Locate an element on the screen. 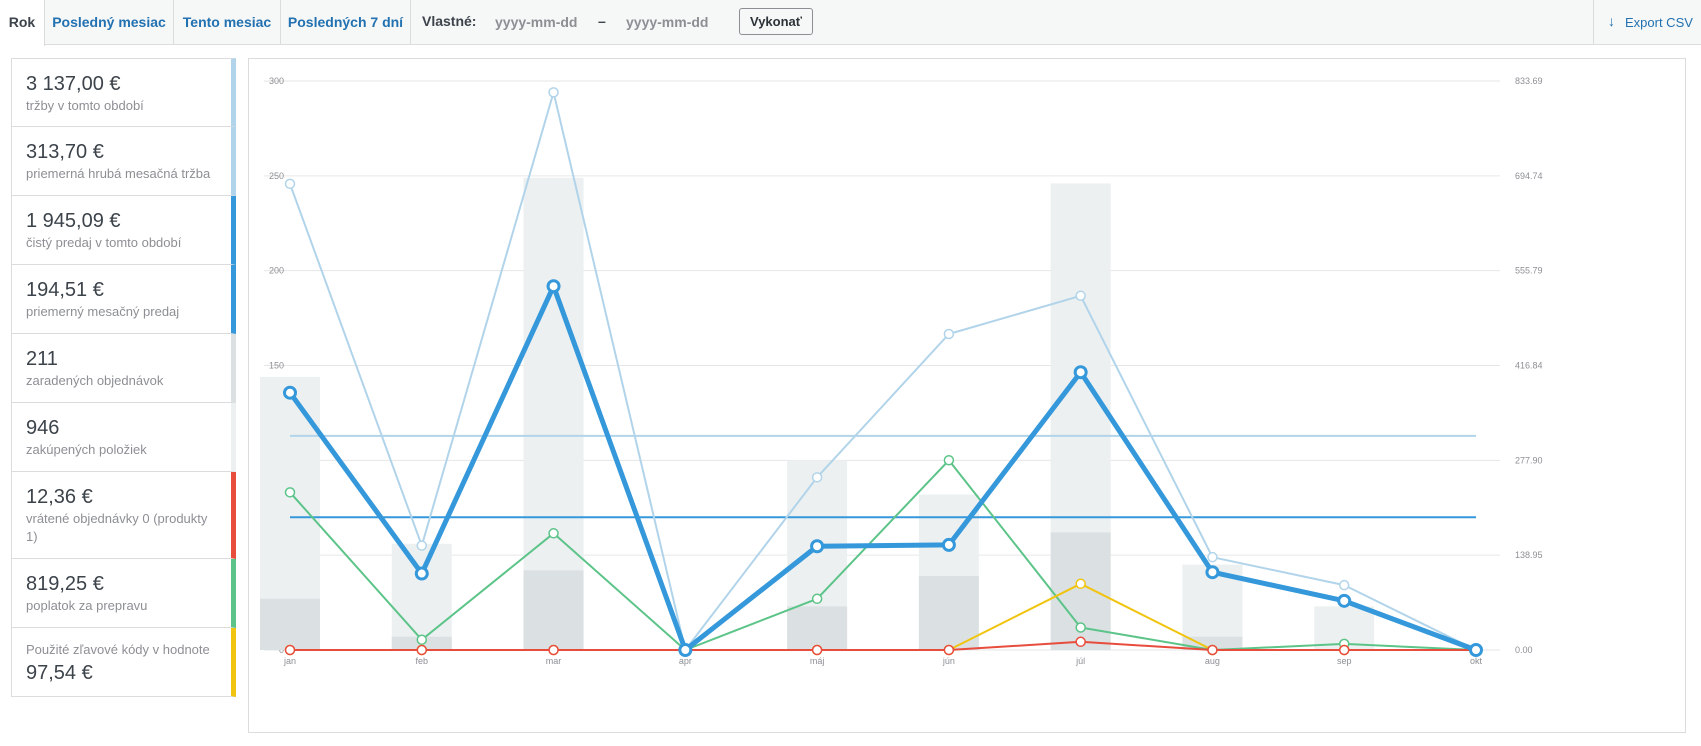  legend-label: priemerný mesačný predaj is located at coordinates (103, 311).